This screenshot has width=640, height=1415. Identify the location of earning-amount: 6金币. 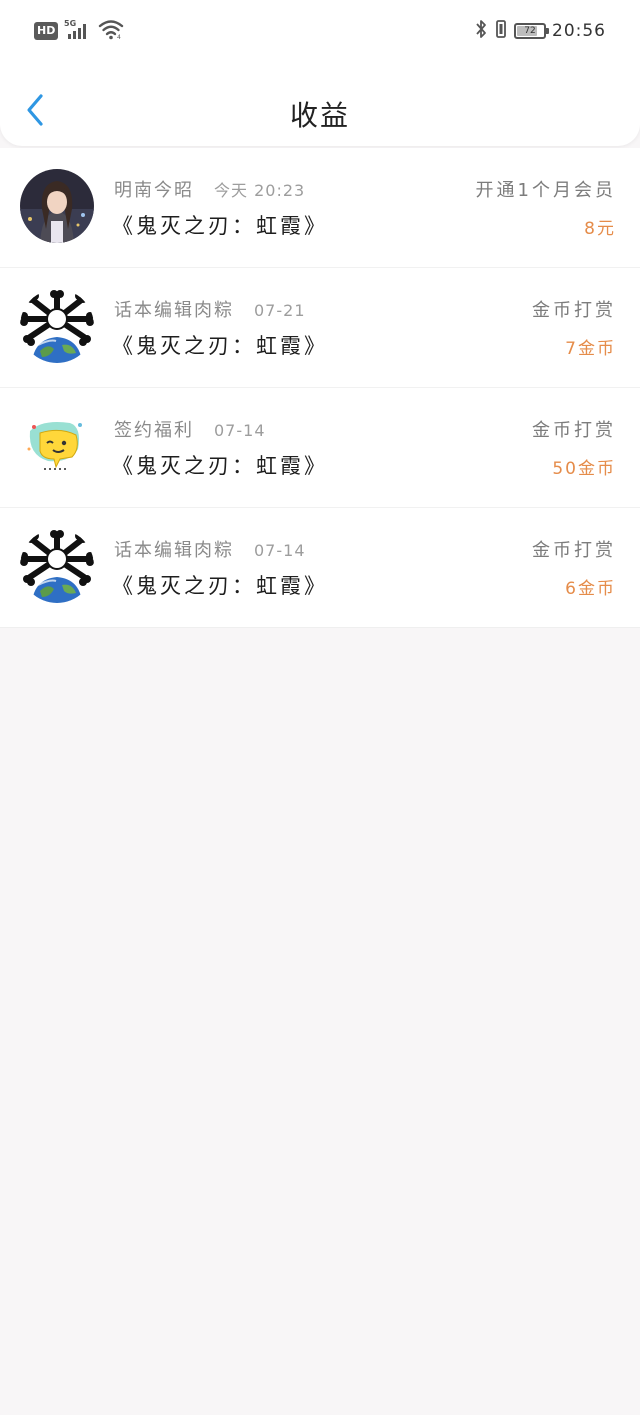
(590, 589).